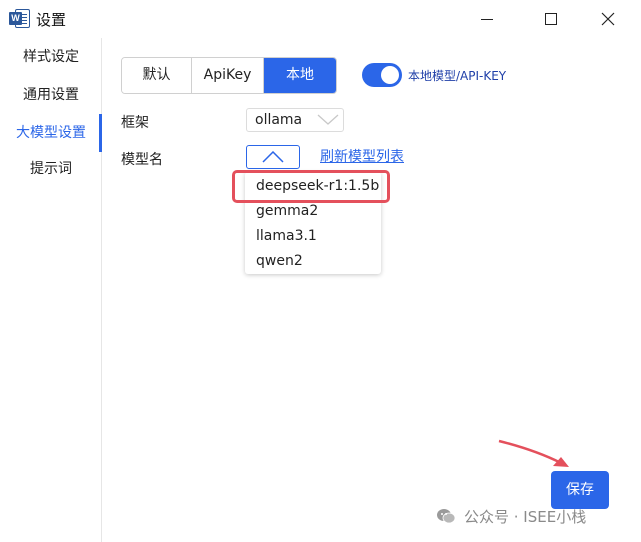  What do you see at coordinates (362, 156) in the screenshot?
I see `refresh-models-link: 刷新模型列表` at bounding box center [362, 156].